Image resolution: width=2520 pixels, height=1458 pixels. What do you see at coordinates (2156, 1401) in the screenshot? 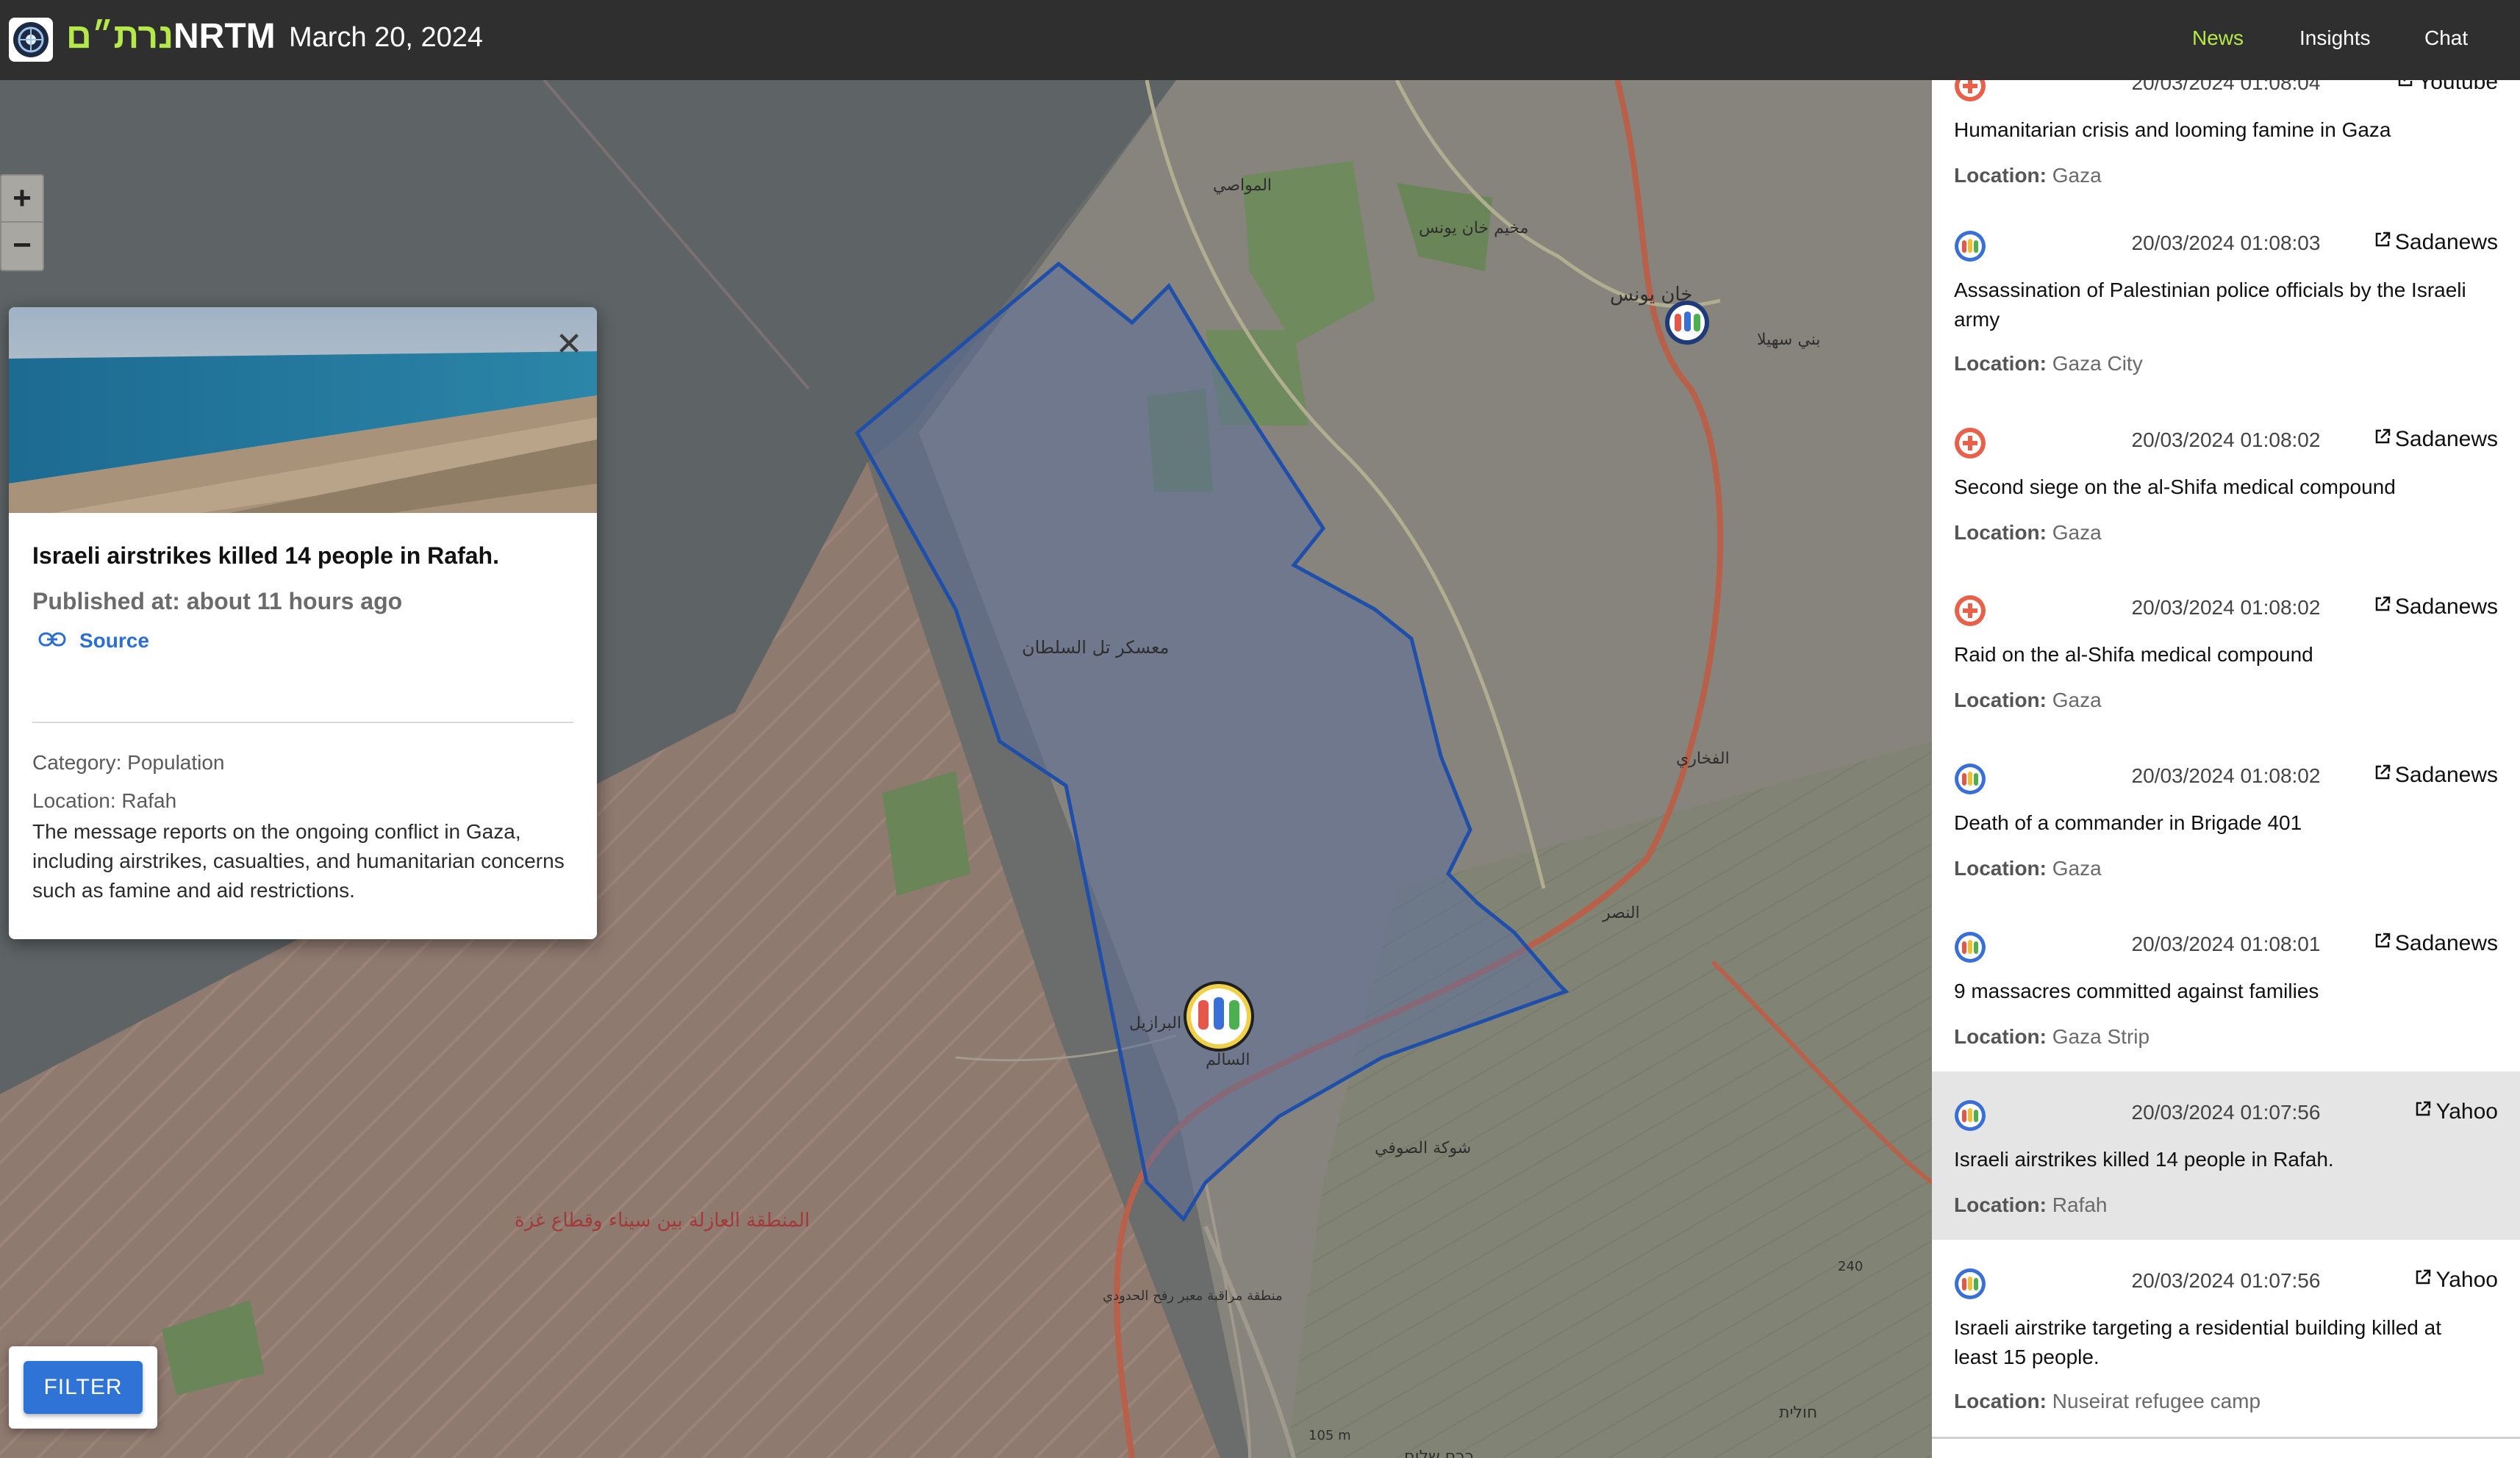
I see `card-location-value: Nuseirat refugee camp` at bounding box center [2156, 1401].